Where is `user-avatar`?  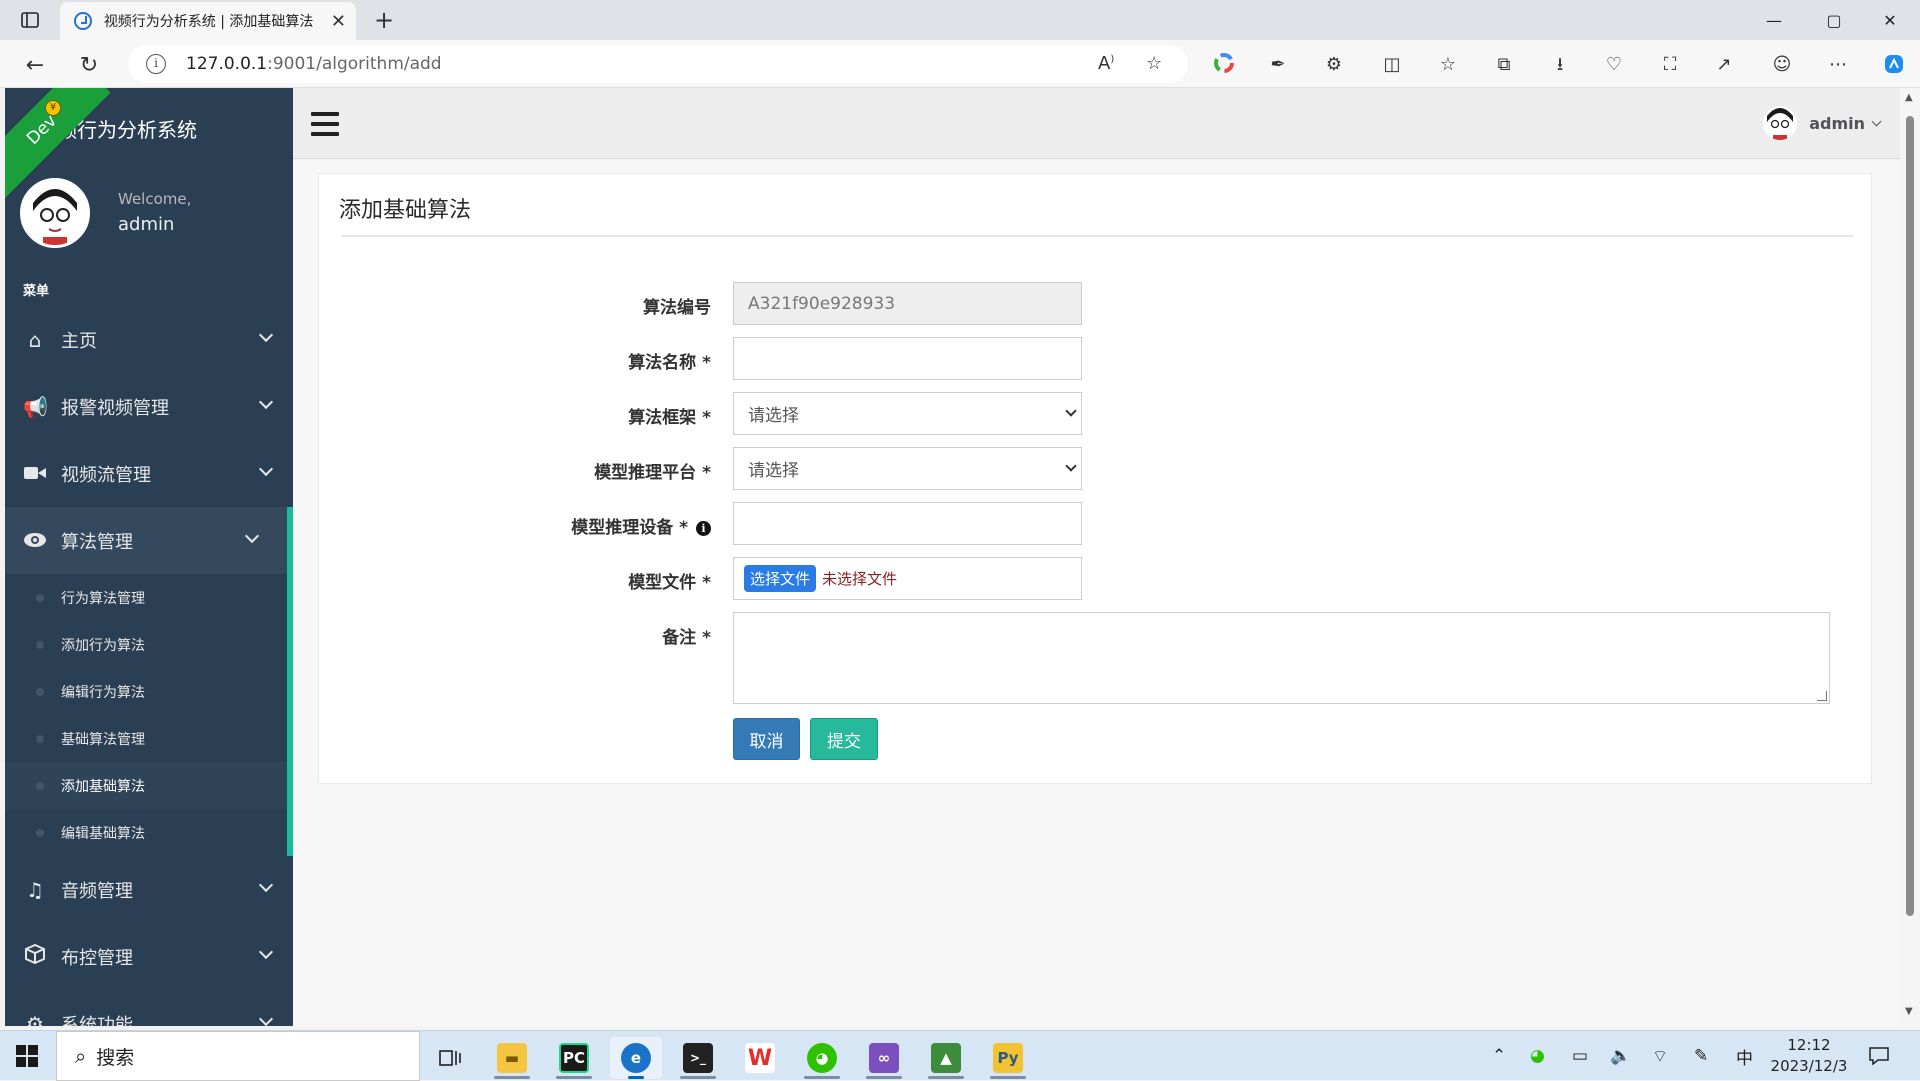
user-avatar is located at coordinates (1780, 123).